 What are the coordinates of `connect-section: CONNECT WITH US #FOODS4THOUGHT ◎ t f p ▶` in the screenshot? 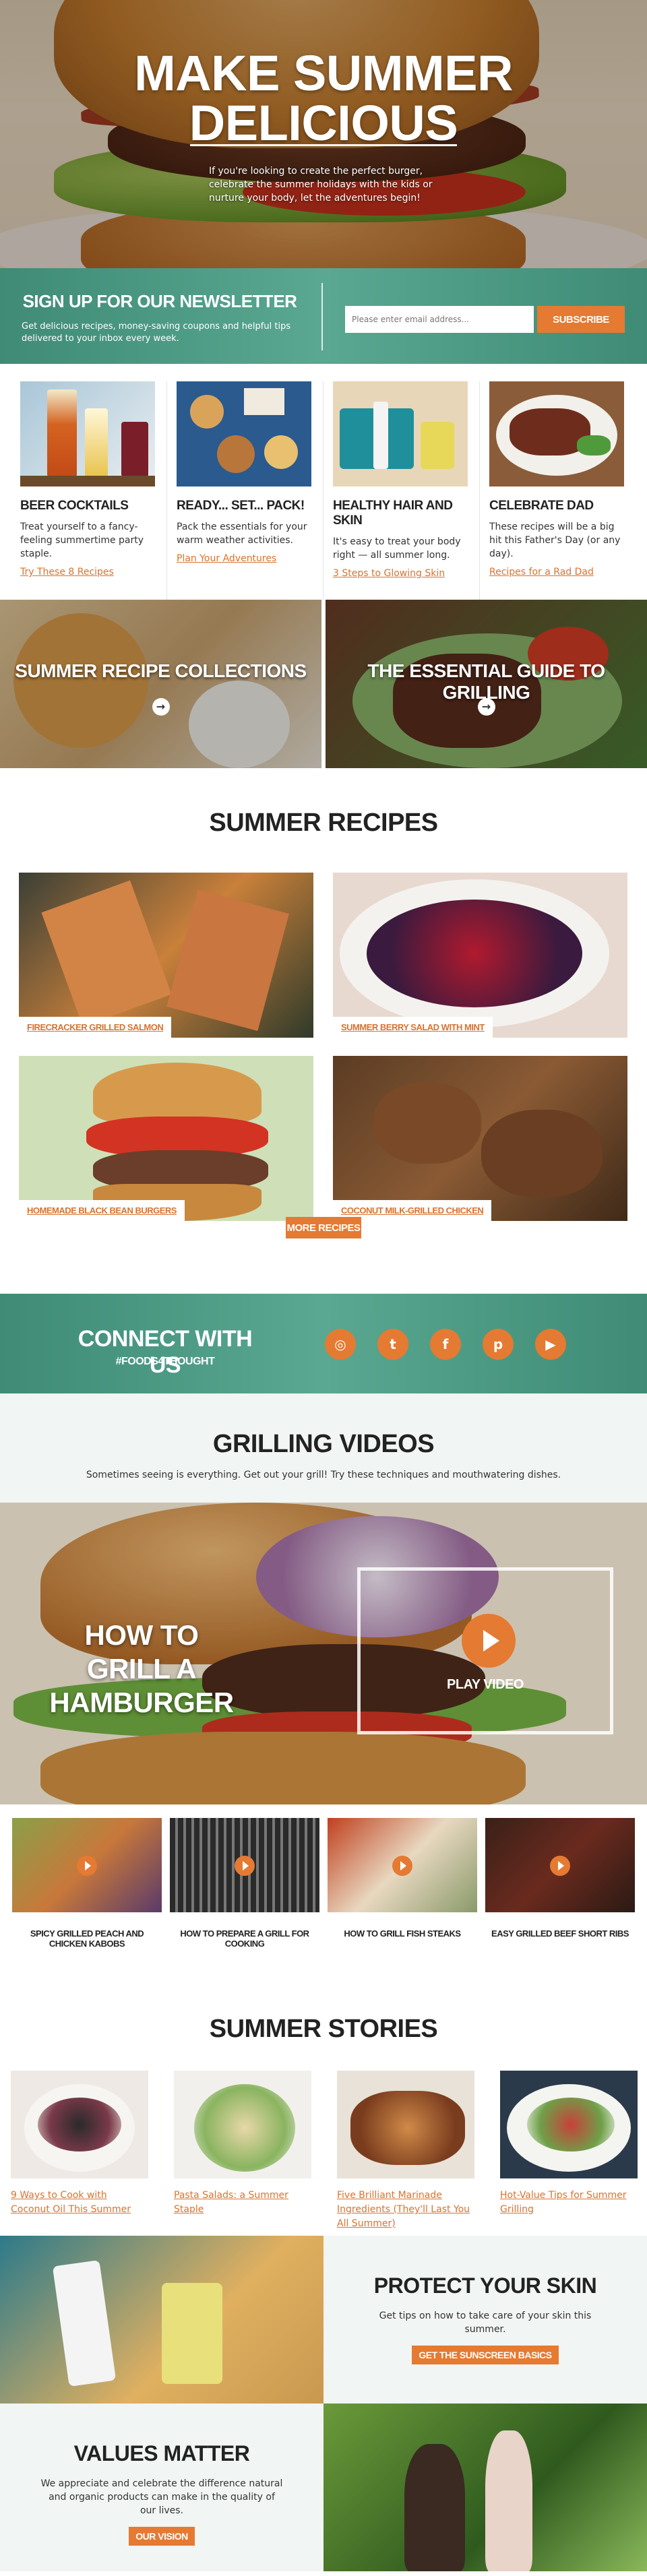 It's located at (323, 1343).